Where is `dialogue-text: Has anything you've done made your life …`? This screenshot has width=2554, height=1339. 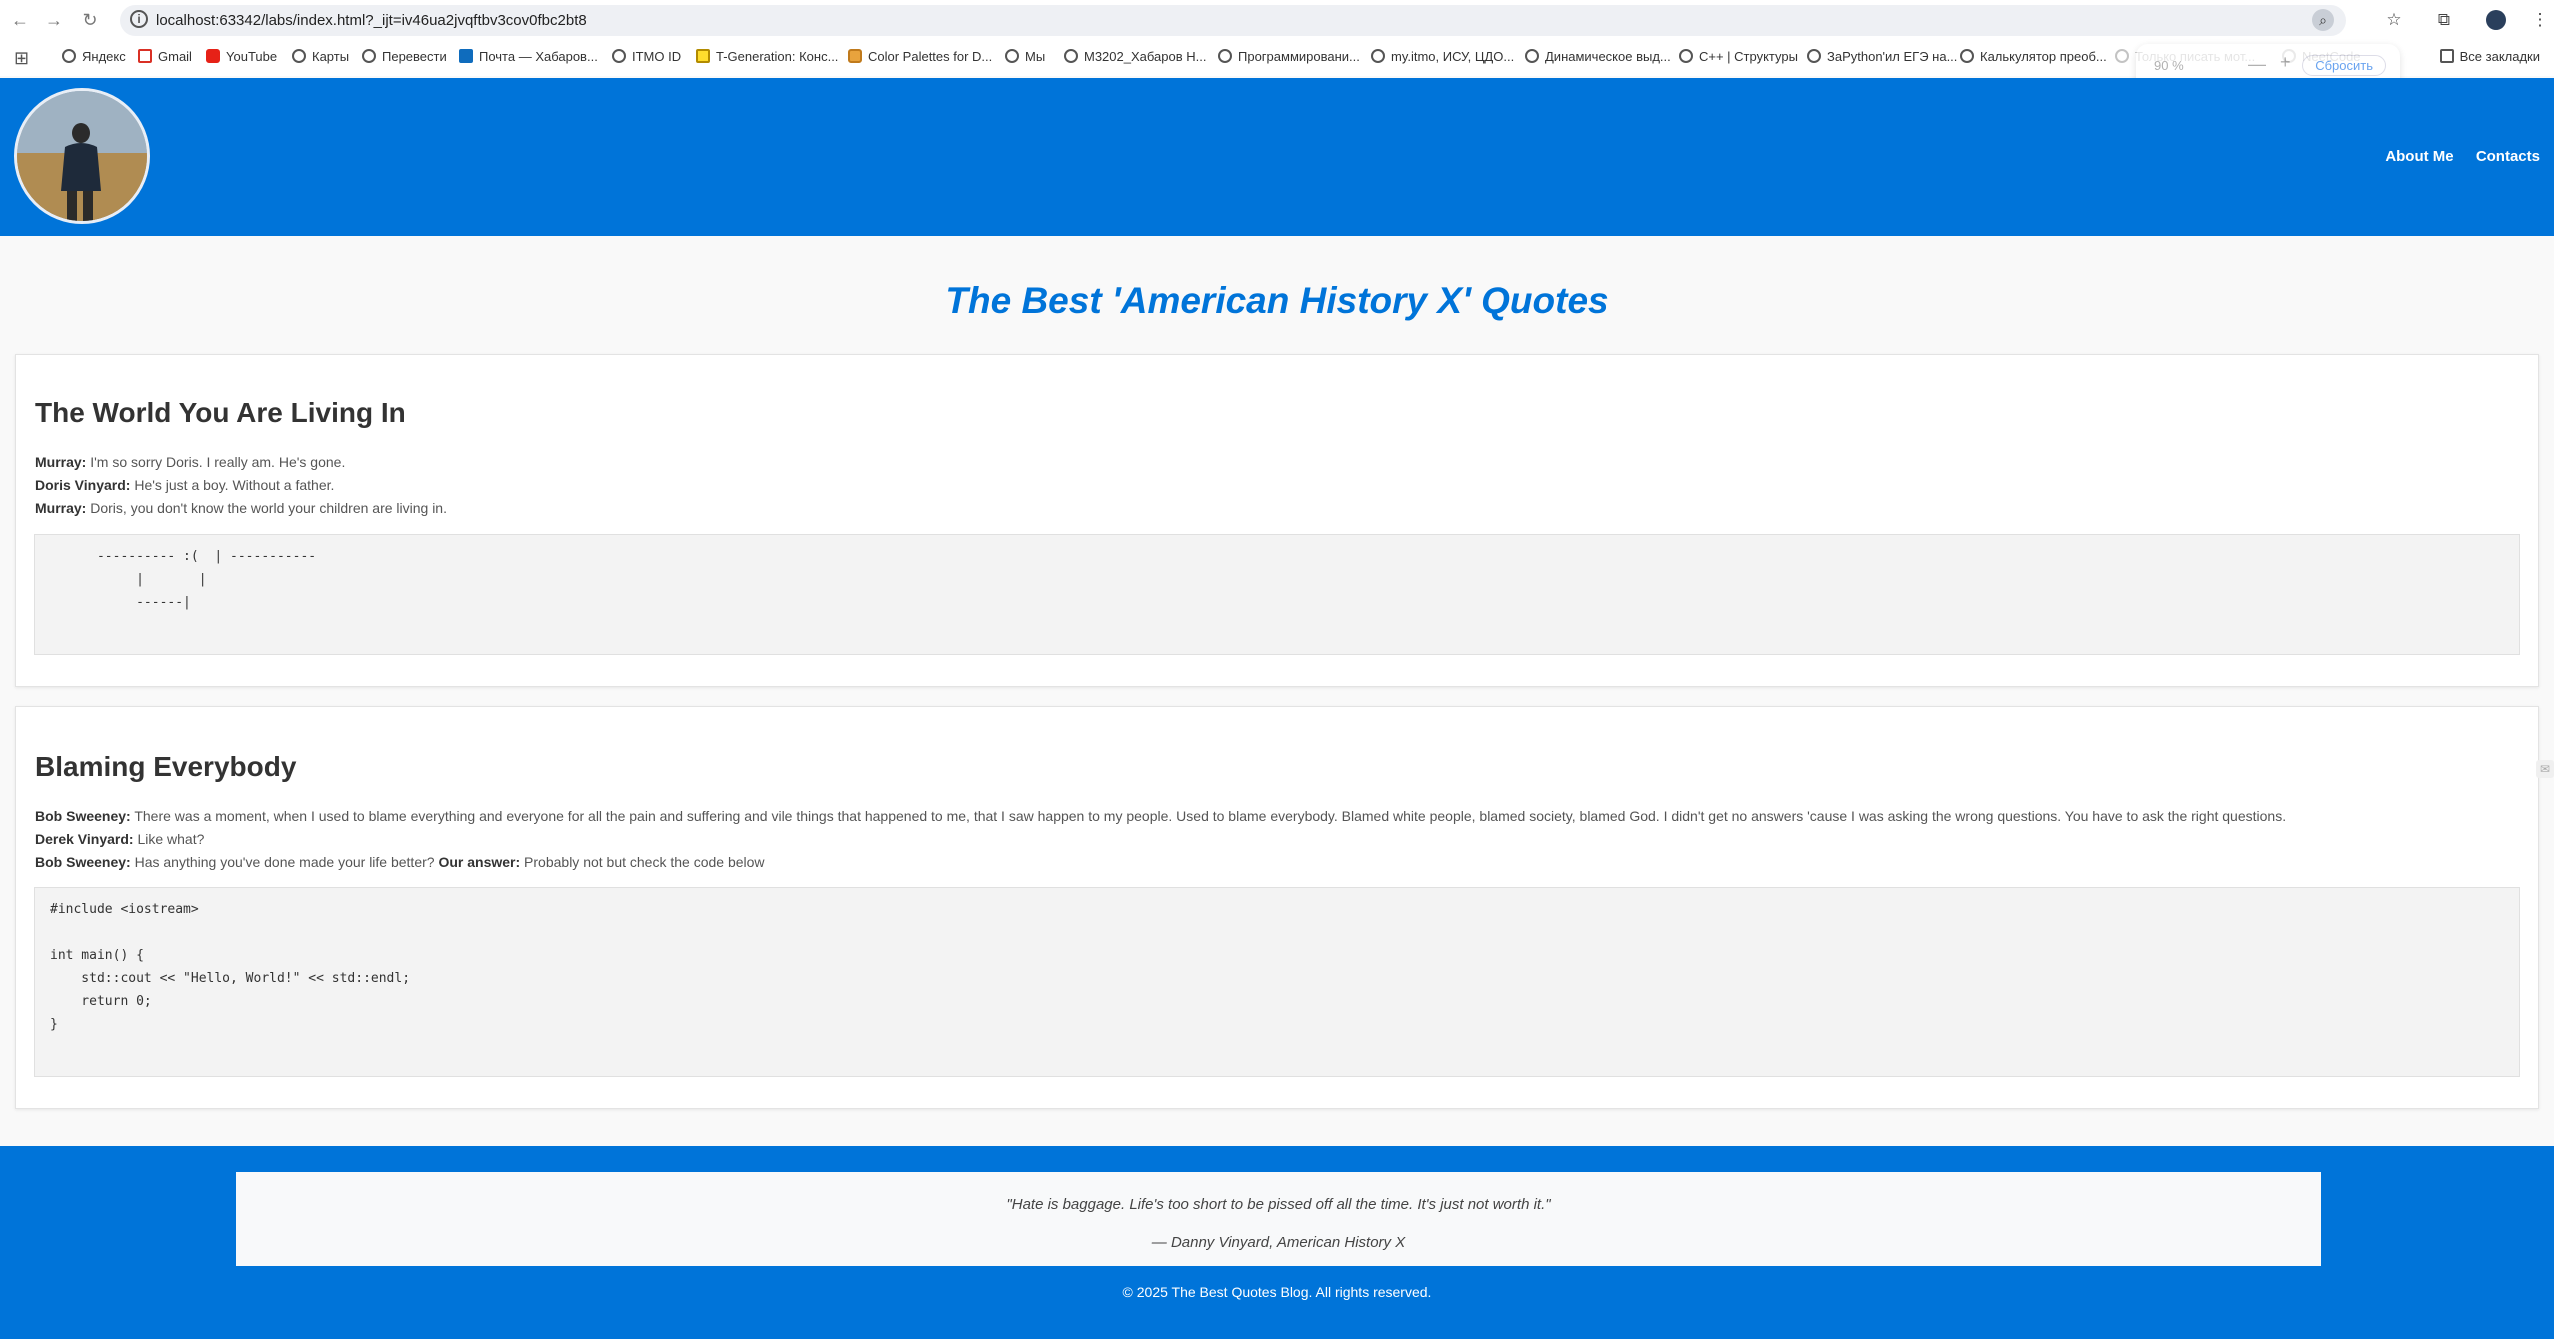 dialogue-text: Has anything you've done made your life … is located at coordinates (284, 862).